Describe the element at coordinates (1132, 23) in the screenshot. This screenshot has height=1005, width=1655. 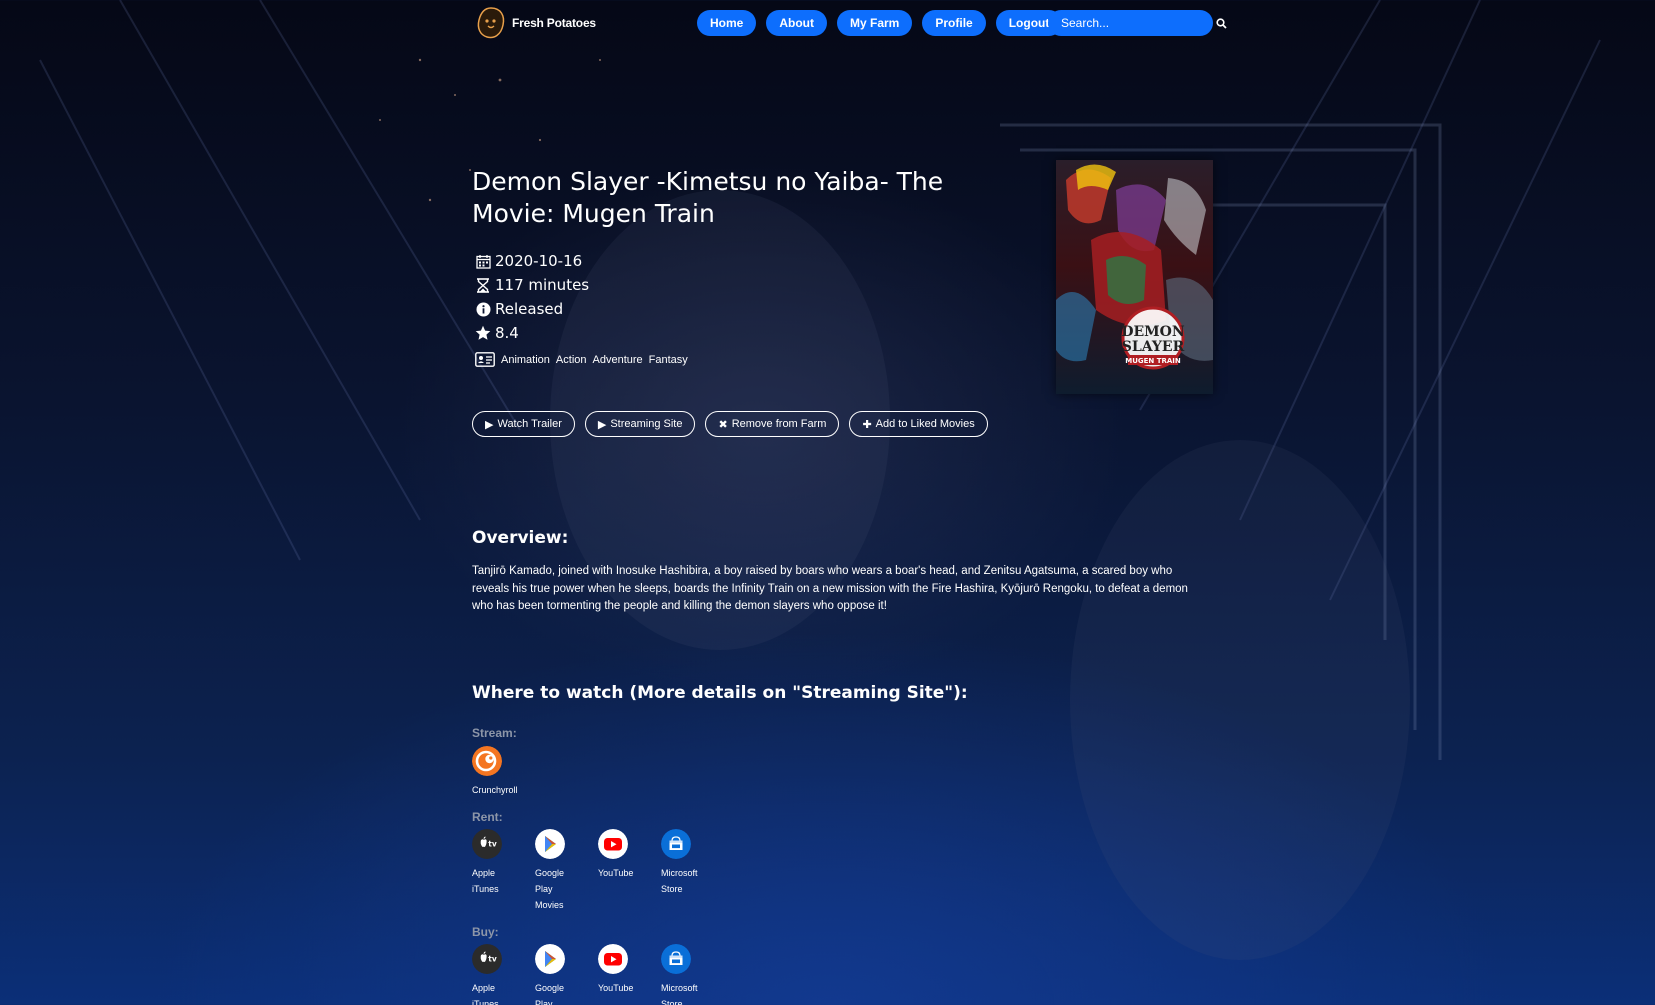
I see `search-input` at that location.